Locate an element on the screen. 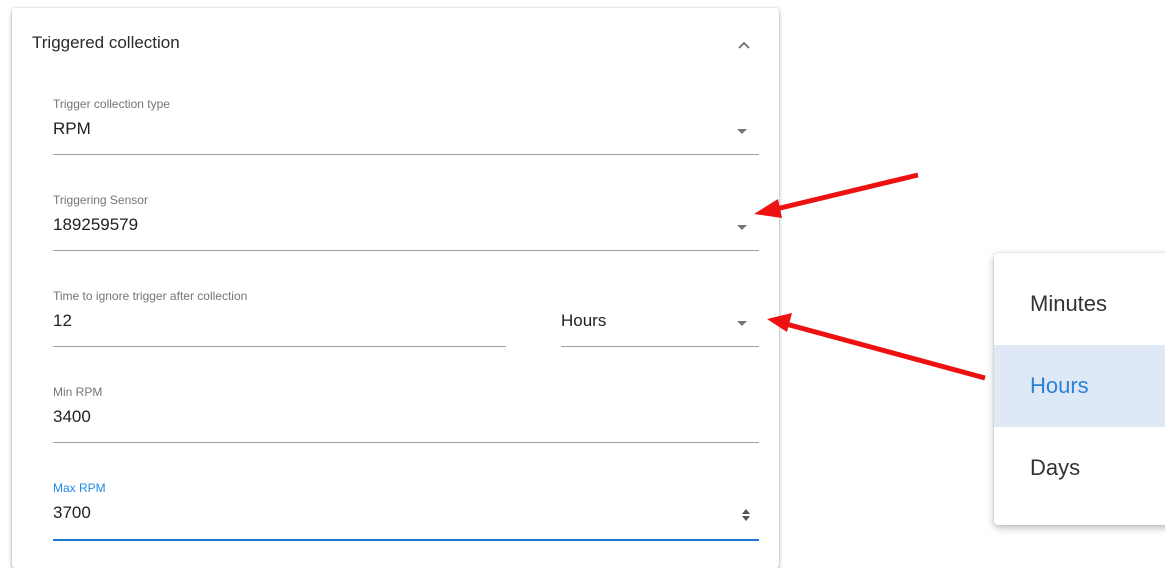  min-rpm-input: Min RPM 3400 is located at coordinates (406, 414).